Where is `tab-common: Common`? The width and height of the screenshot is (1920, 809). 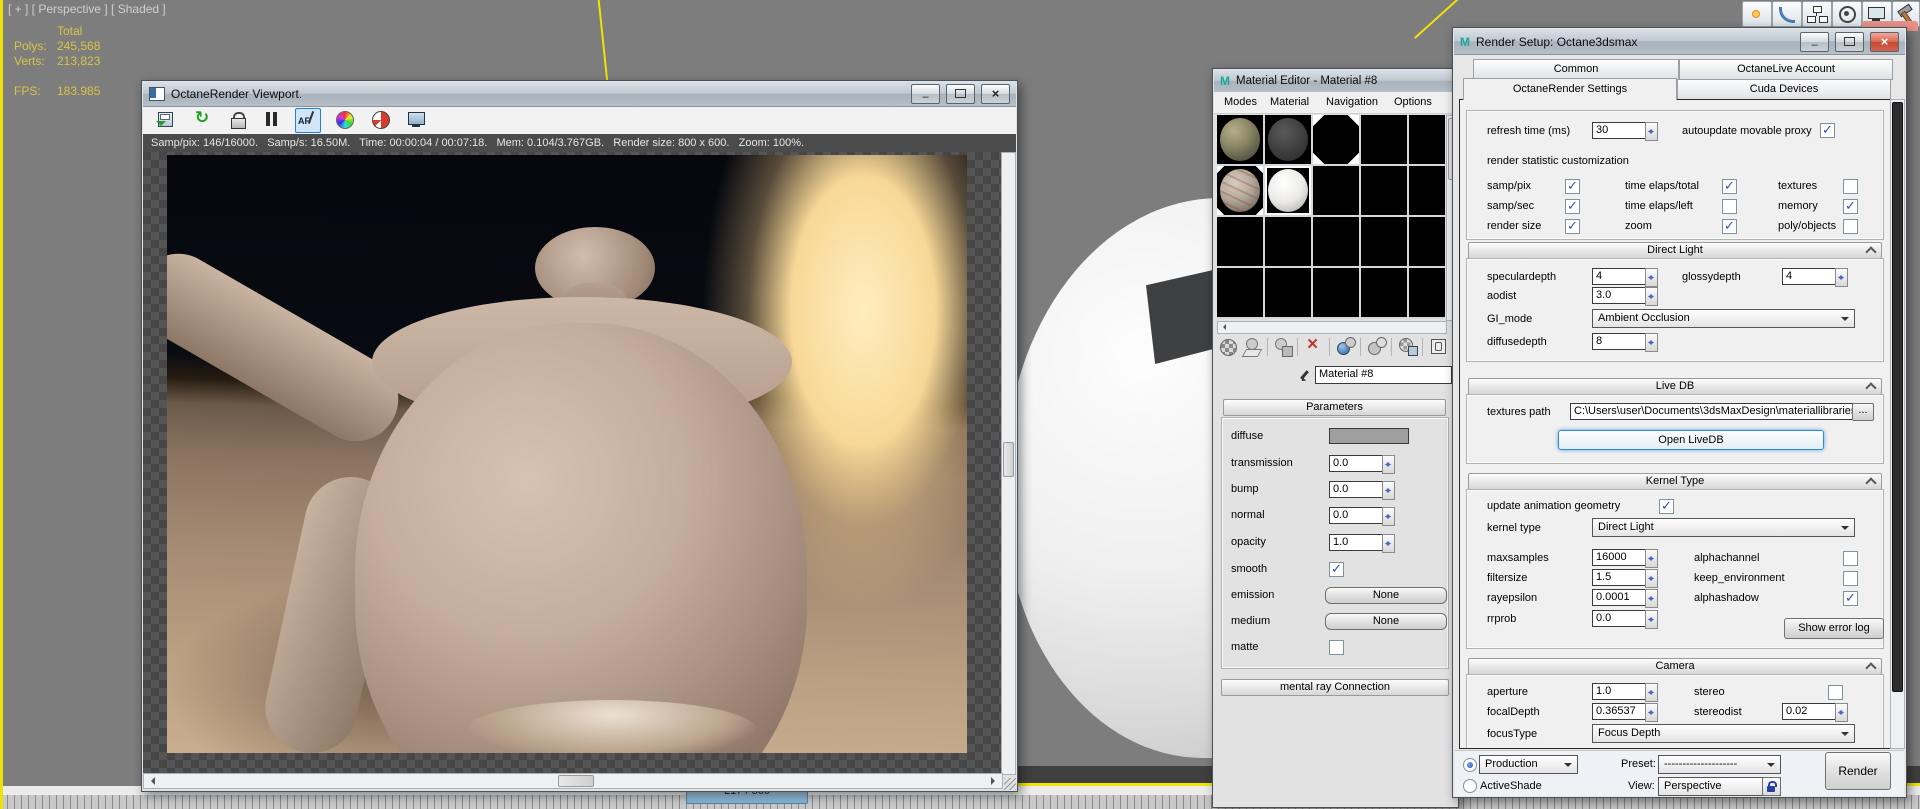
tab-common: Common is located at coordinates (1576, 69).